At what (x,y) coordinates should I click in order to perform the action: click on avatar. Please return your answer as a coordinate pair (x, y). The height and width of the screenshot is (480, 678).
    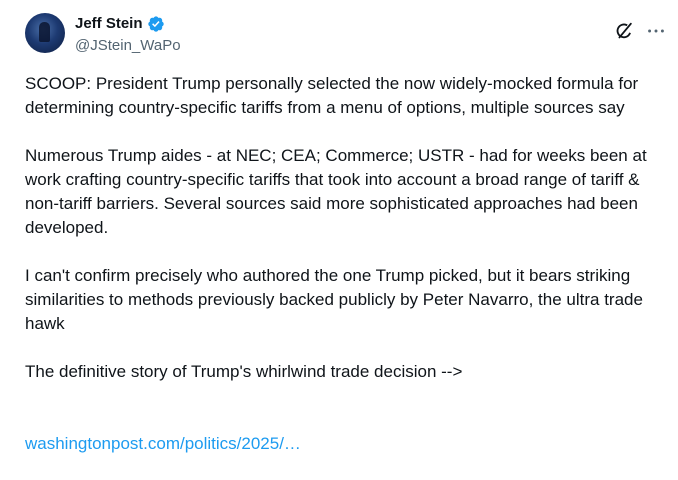
    Looking at the image, I should click on (45, 33).